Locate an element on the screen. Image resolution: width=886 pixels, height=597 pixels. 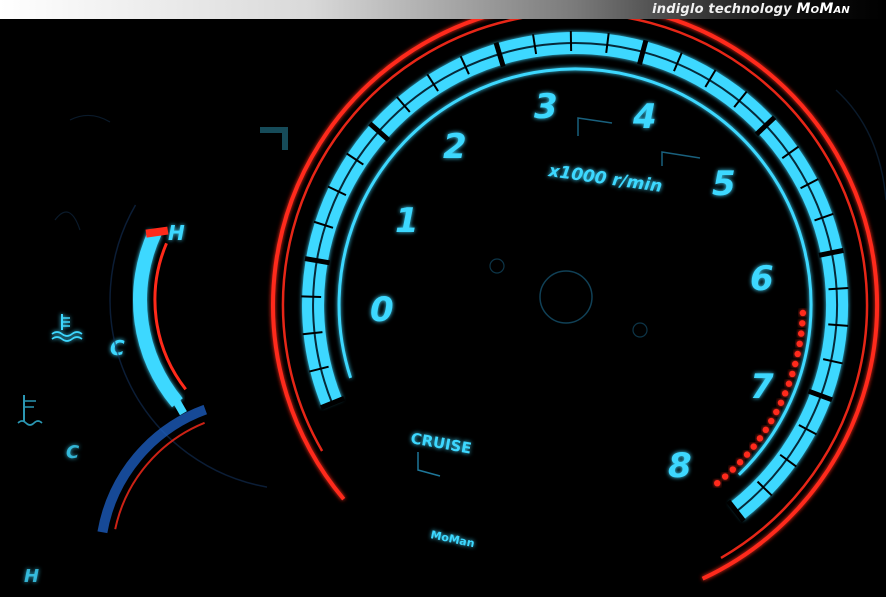
tach-number-6: 6 is located at coordinates (762, 279).